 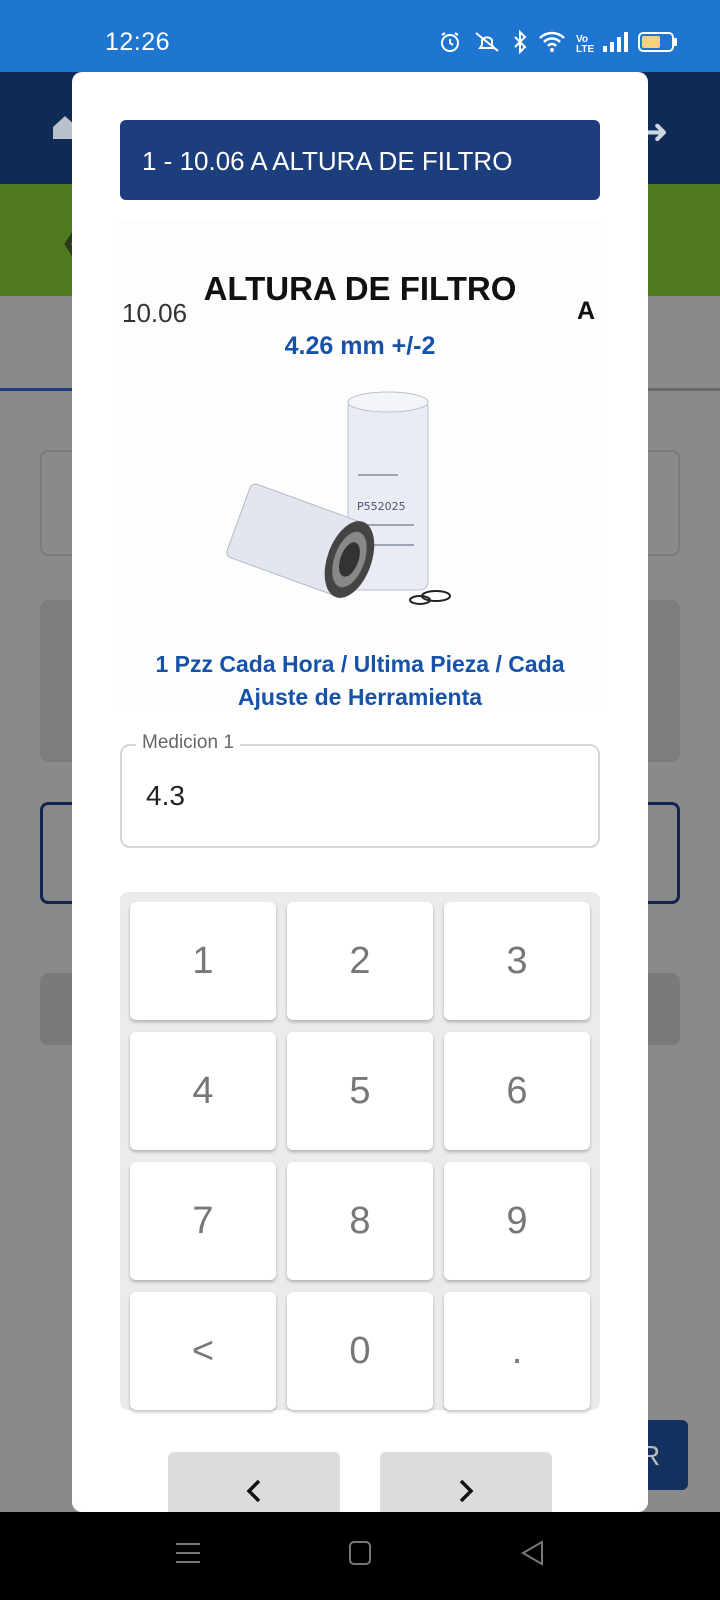 I want to click on key-0: 0, so click(x=360, y=1351).